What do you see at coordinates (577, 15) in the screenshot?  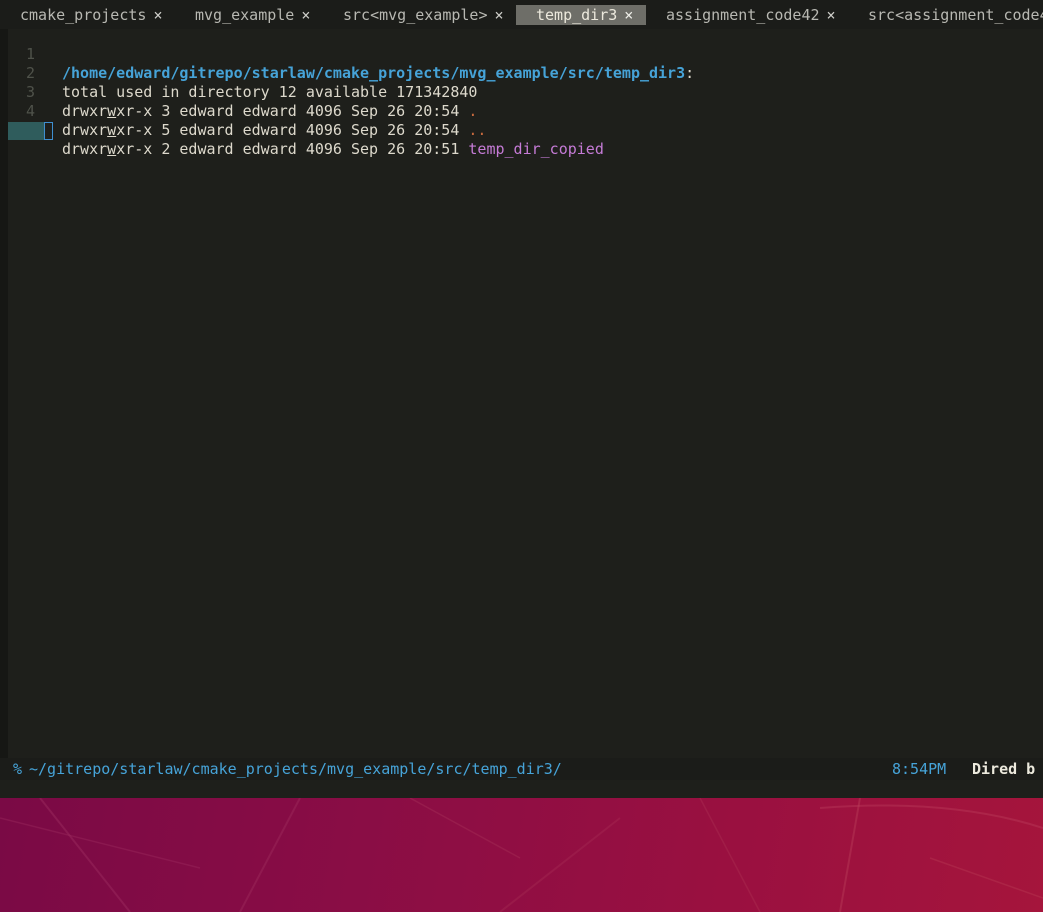 I see `tab-label: temp_dir3` at bounding box center [577, 15].